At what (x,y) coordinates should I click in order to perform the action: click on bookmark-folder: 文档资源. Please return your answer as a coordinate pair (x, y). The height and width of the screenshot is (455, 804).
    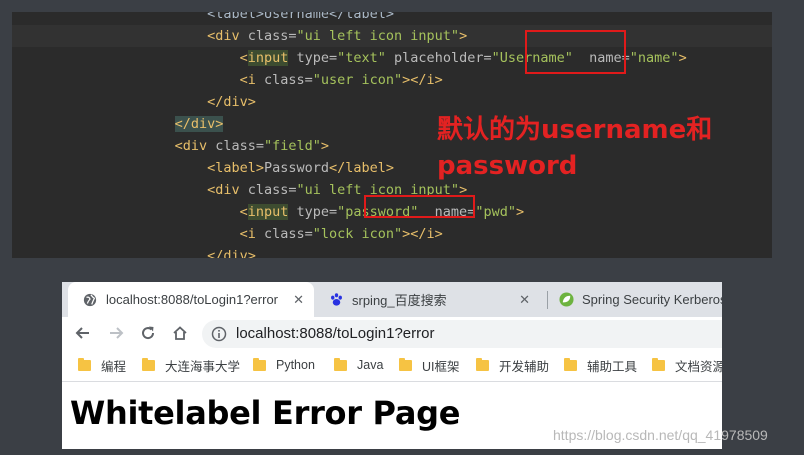
    Looking at the image, I should click on (687, 365).